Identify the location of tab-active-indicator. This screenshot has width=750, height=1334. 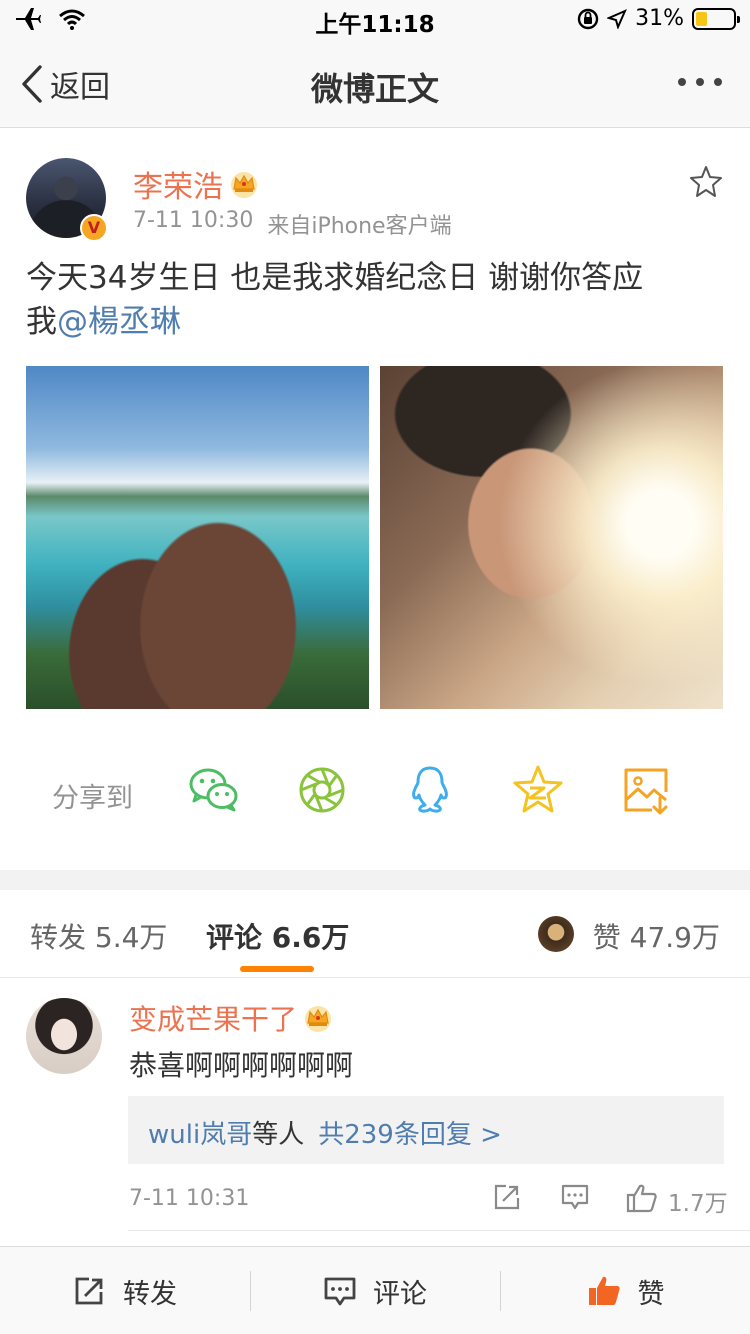
(277, 969).